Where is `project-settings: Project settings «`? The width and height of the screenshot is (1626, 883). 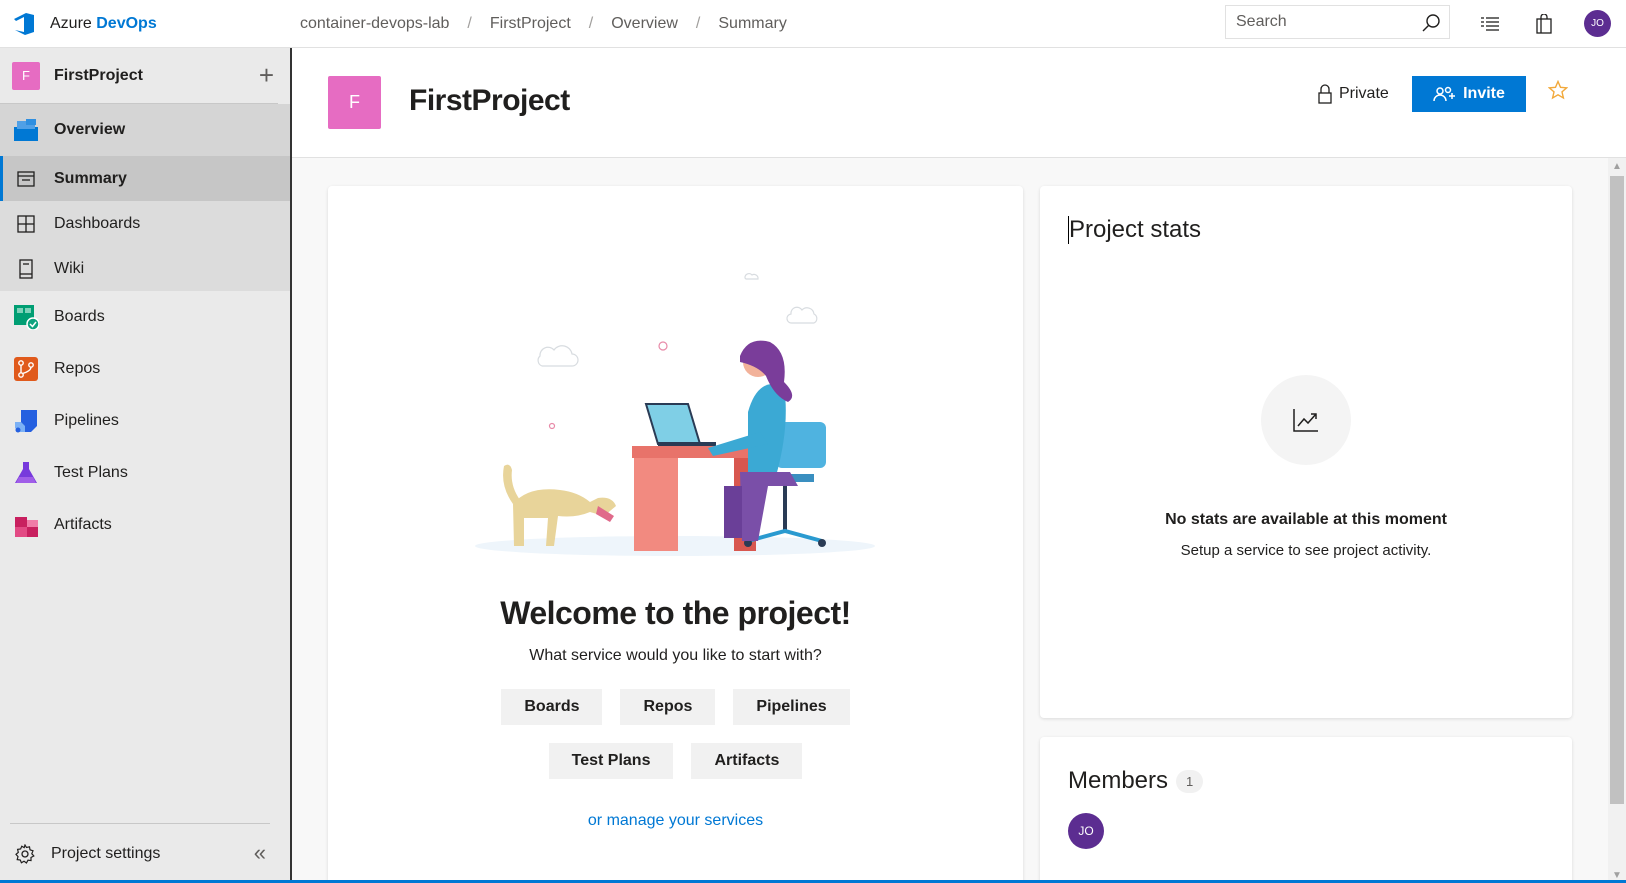 project-settings: Project settings « is located at coordinates (140, 853).